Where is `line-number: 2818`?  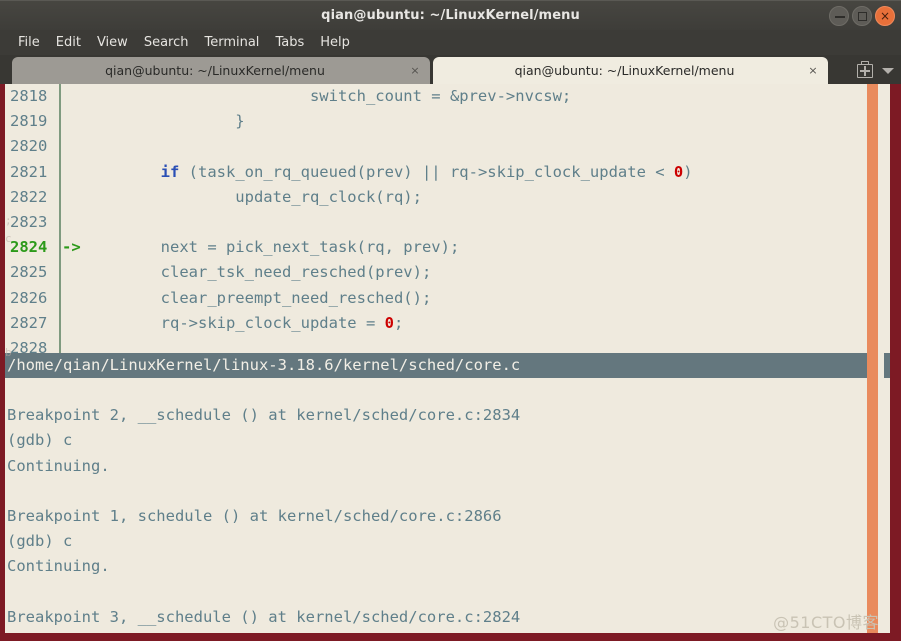 line-number: 2818 is located at coordinates (29, 96).